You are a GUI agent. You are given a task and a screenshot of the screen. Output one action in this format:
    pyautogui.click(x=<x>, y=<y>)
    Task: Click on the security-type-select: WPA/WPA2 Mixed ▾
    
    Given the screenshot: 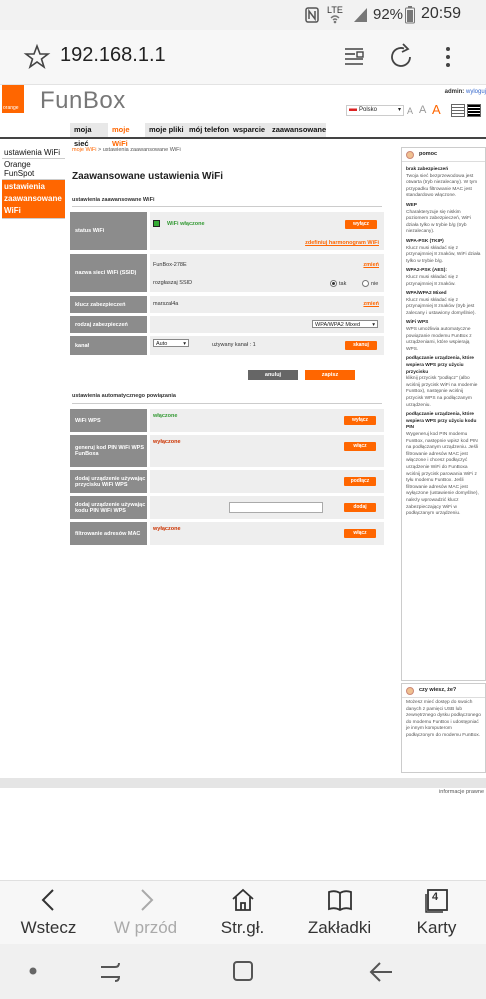 What is the action you would take?
    pyautogui.click(x=345, y=324)
    